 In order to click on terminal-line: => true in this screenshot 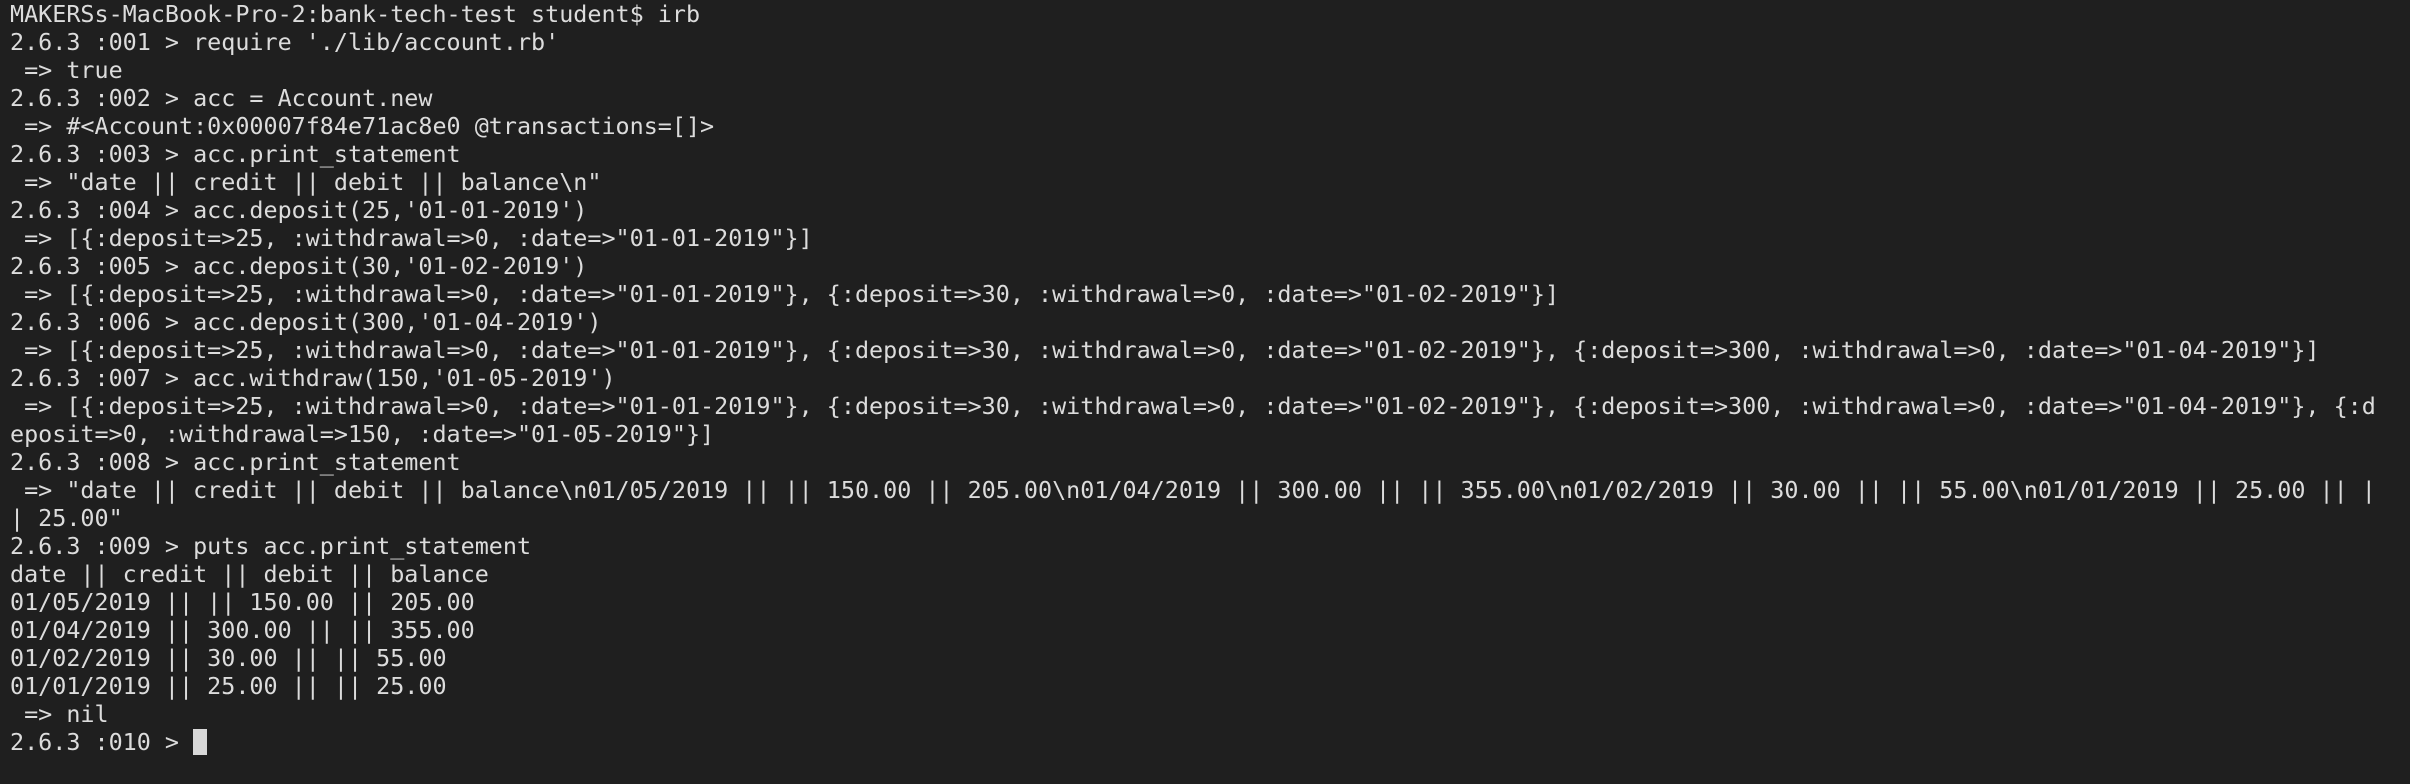, I will do `click(66, 70)`.